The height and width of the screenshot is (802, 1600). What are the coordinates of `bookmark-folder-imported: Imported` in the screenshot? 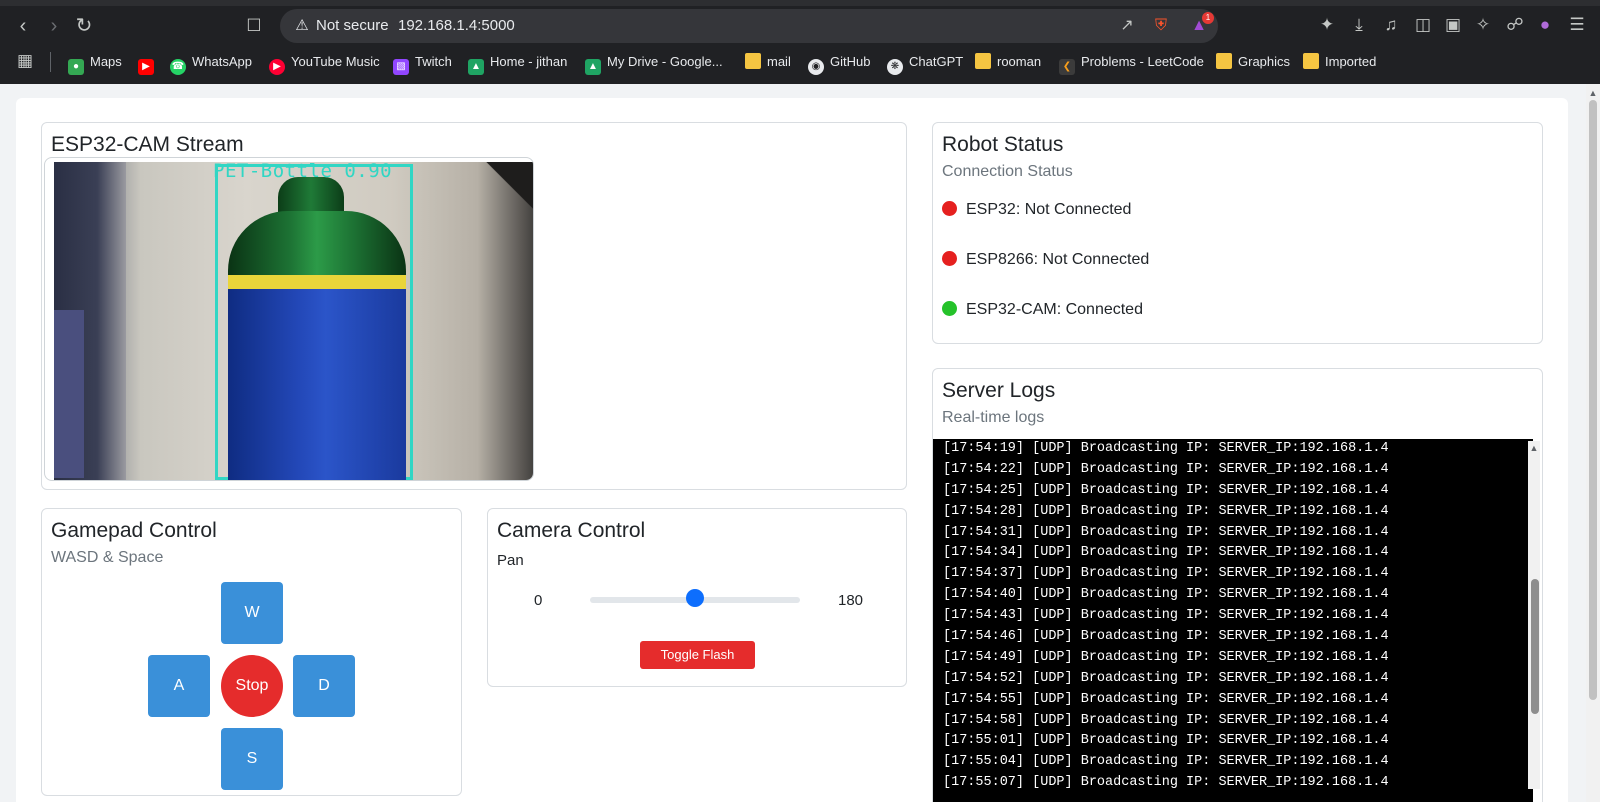 It's located at (1339, 62).